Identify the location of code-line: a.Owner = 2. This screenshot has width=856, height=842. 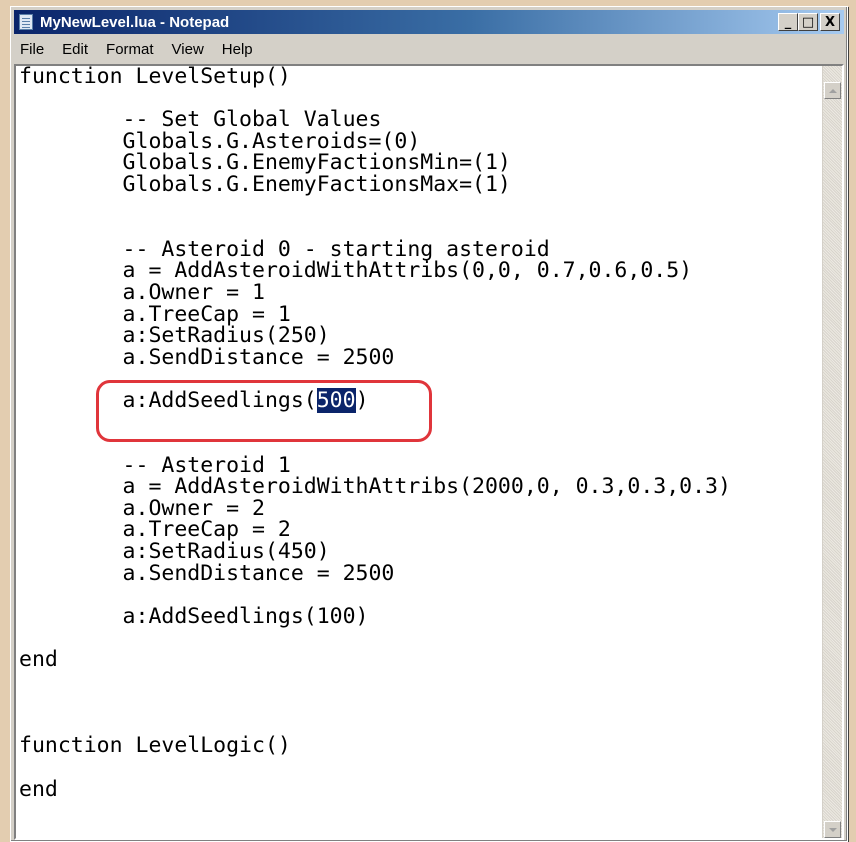
(414, 509).